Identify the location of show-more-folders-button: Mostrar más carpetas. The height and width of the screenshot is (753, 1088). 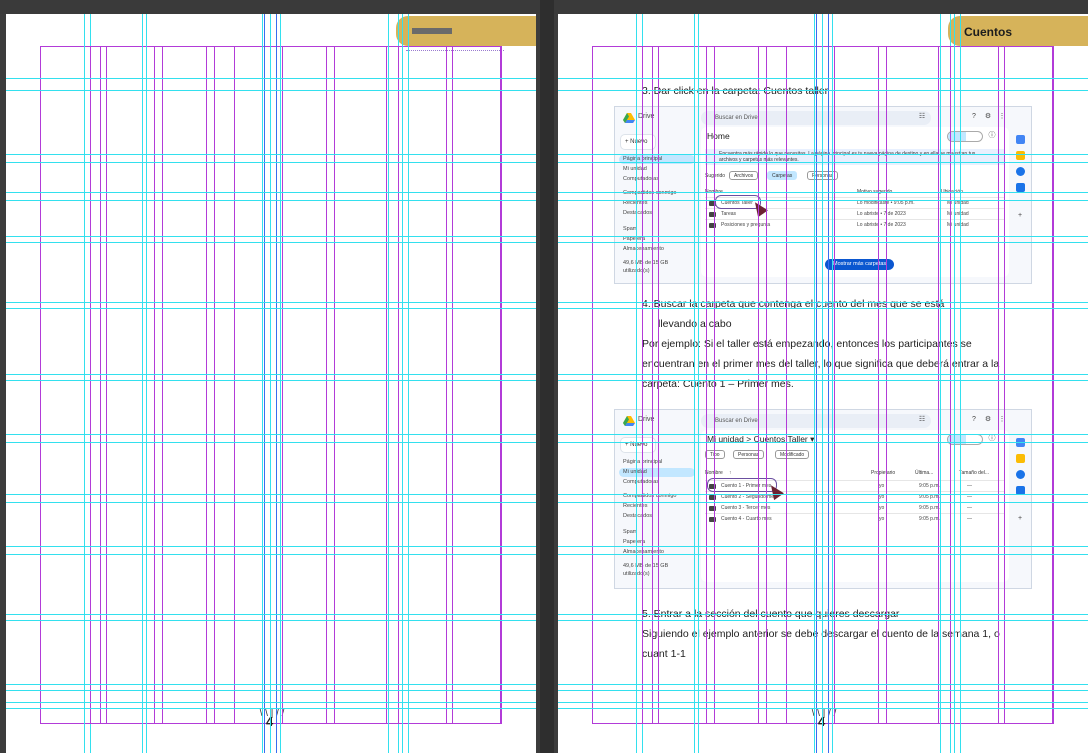
(860, 264).